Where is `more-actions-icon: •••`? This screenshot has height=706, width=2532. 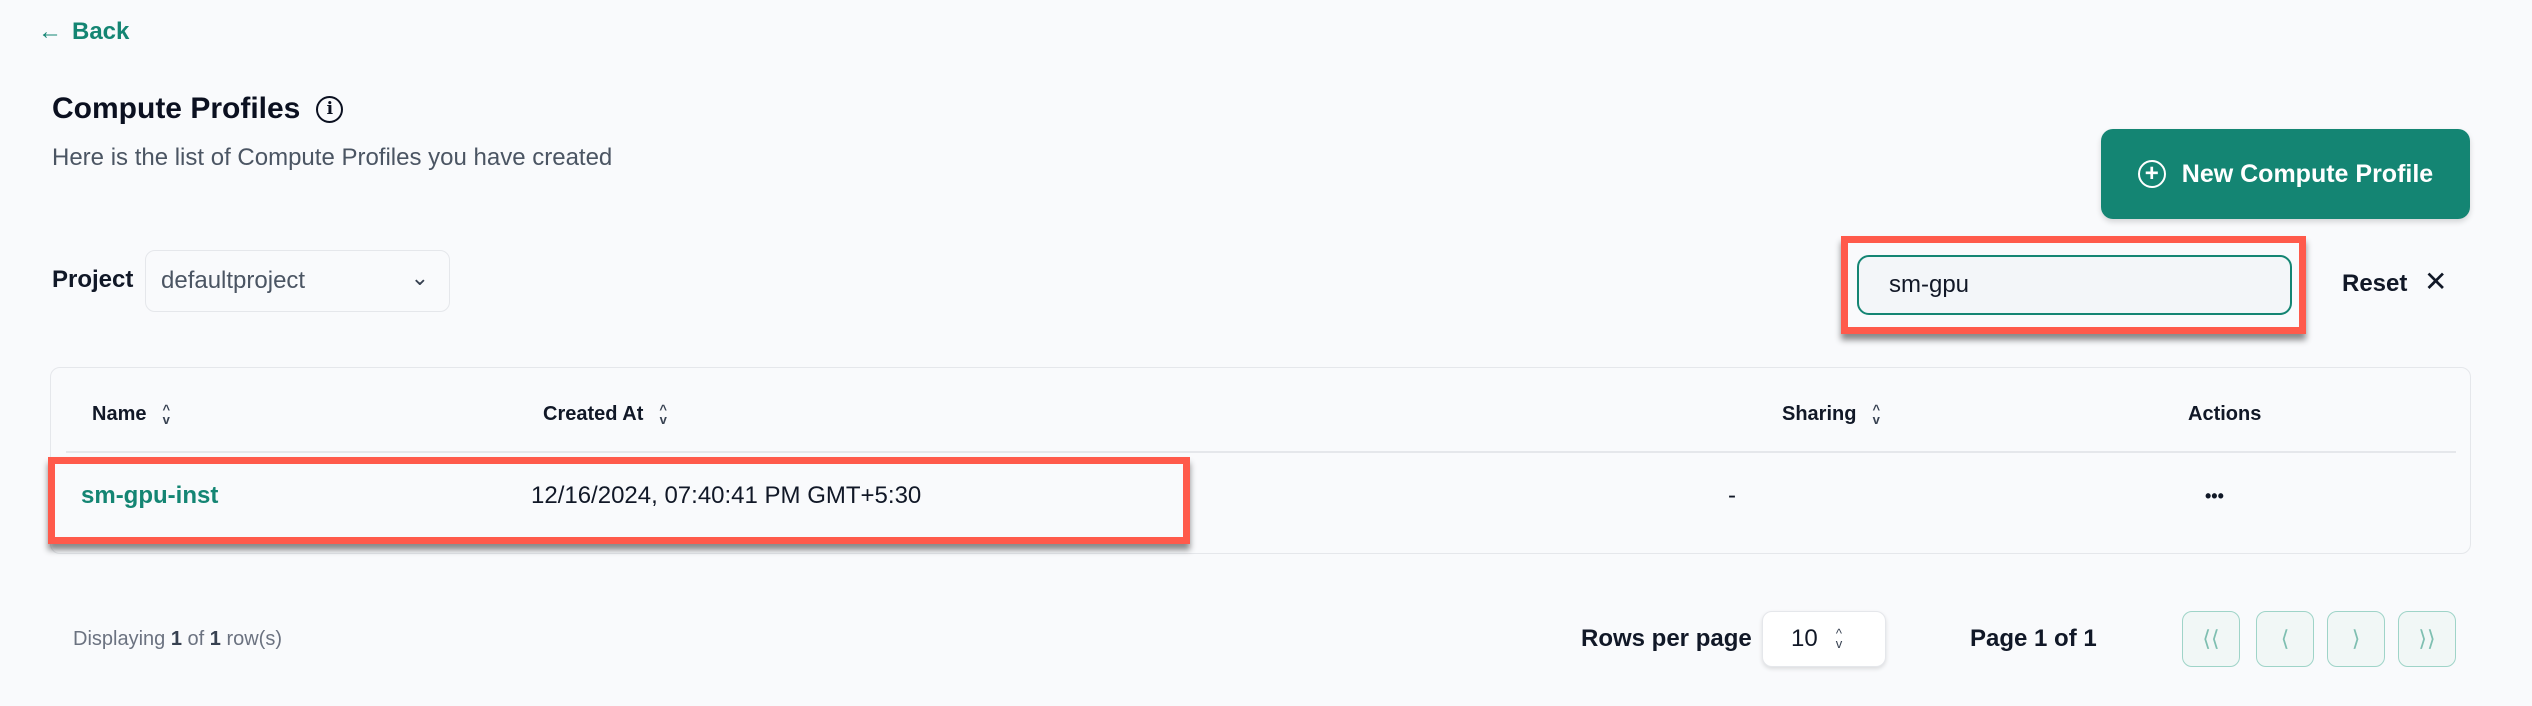
more-actions-icon: ••• is located at coordinates (2214, 496).